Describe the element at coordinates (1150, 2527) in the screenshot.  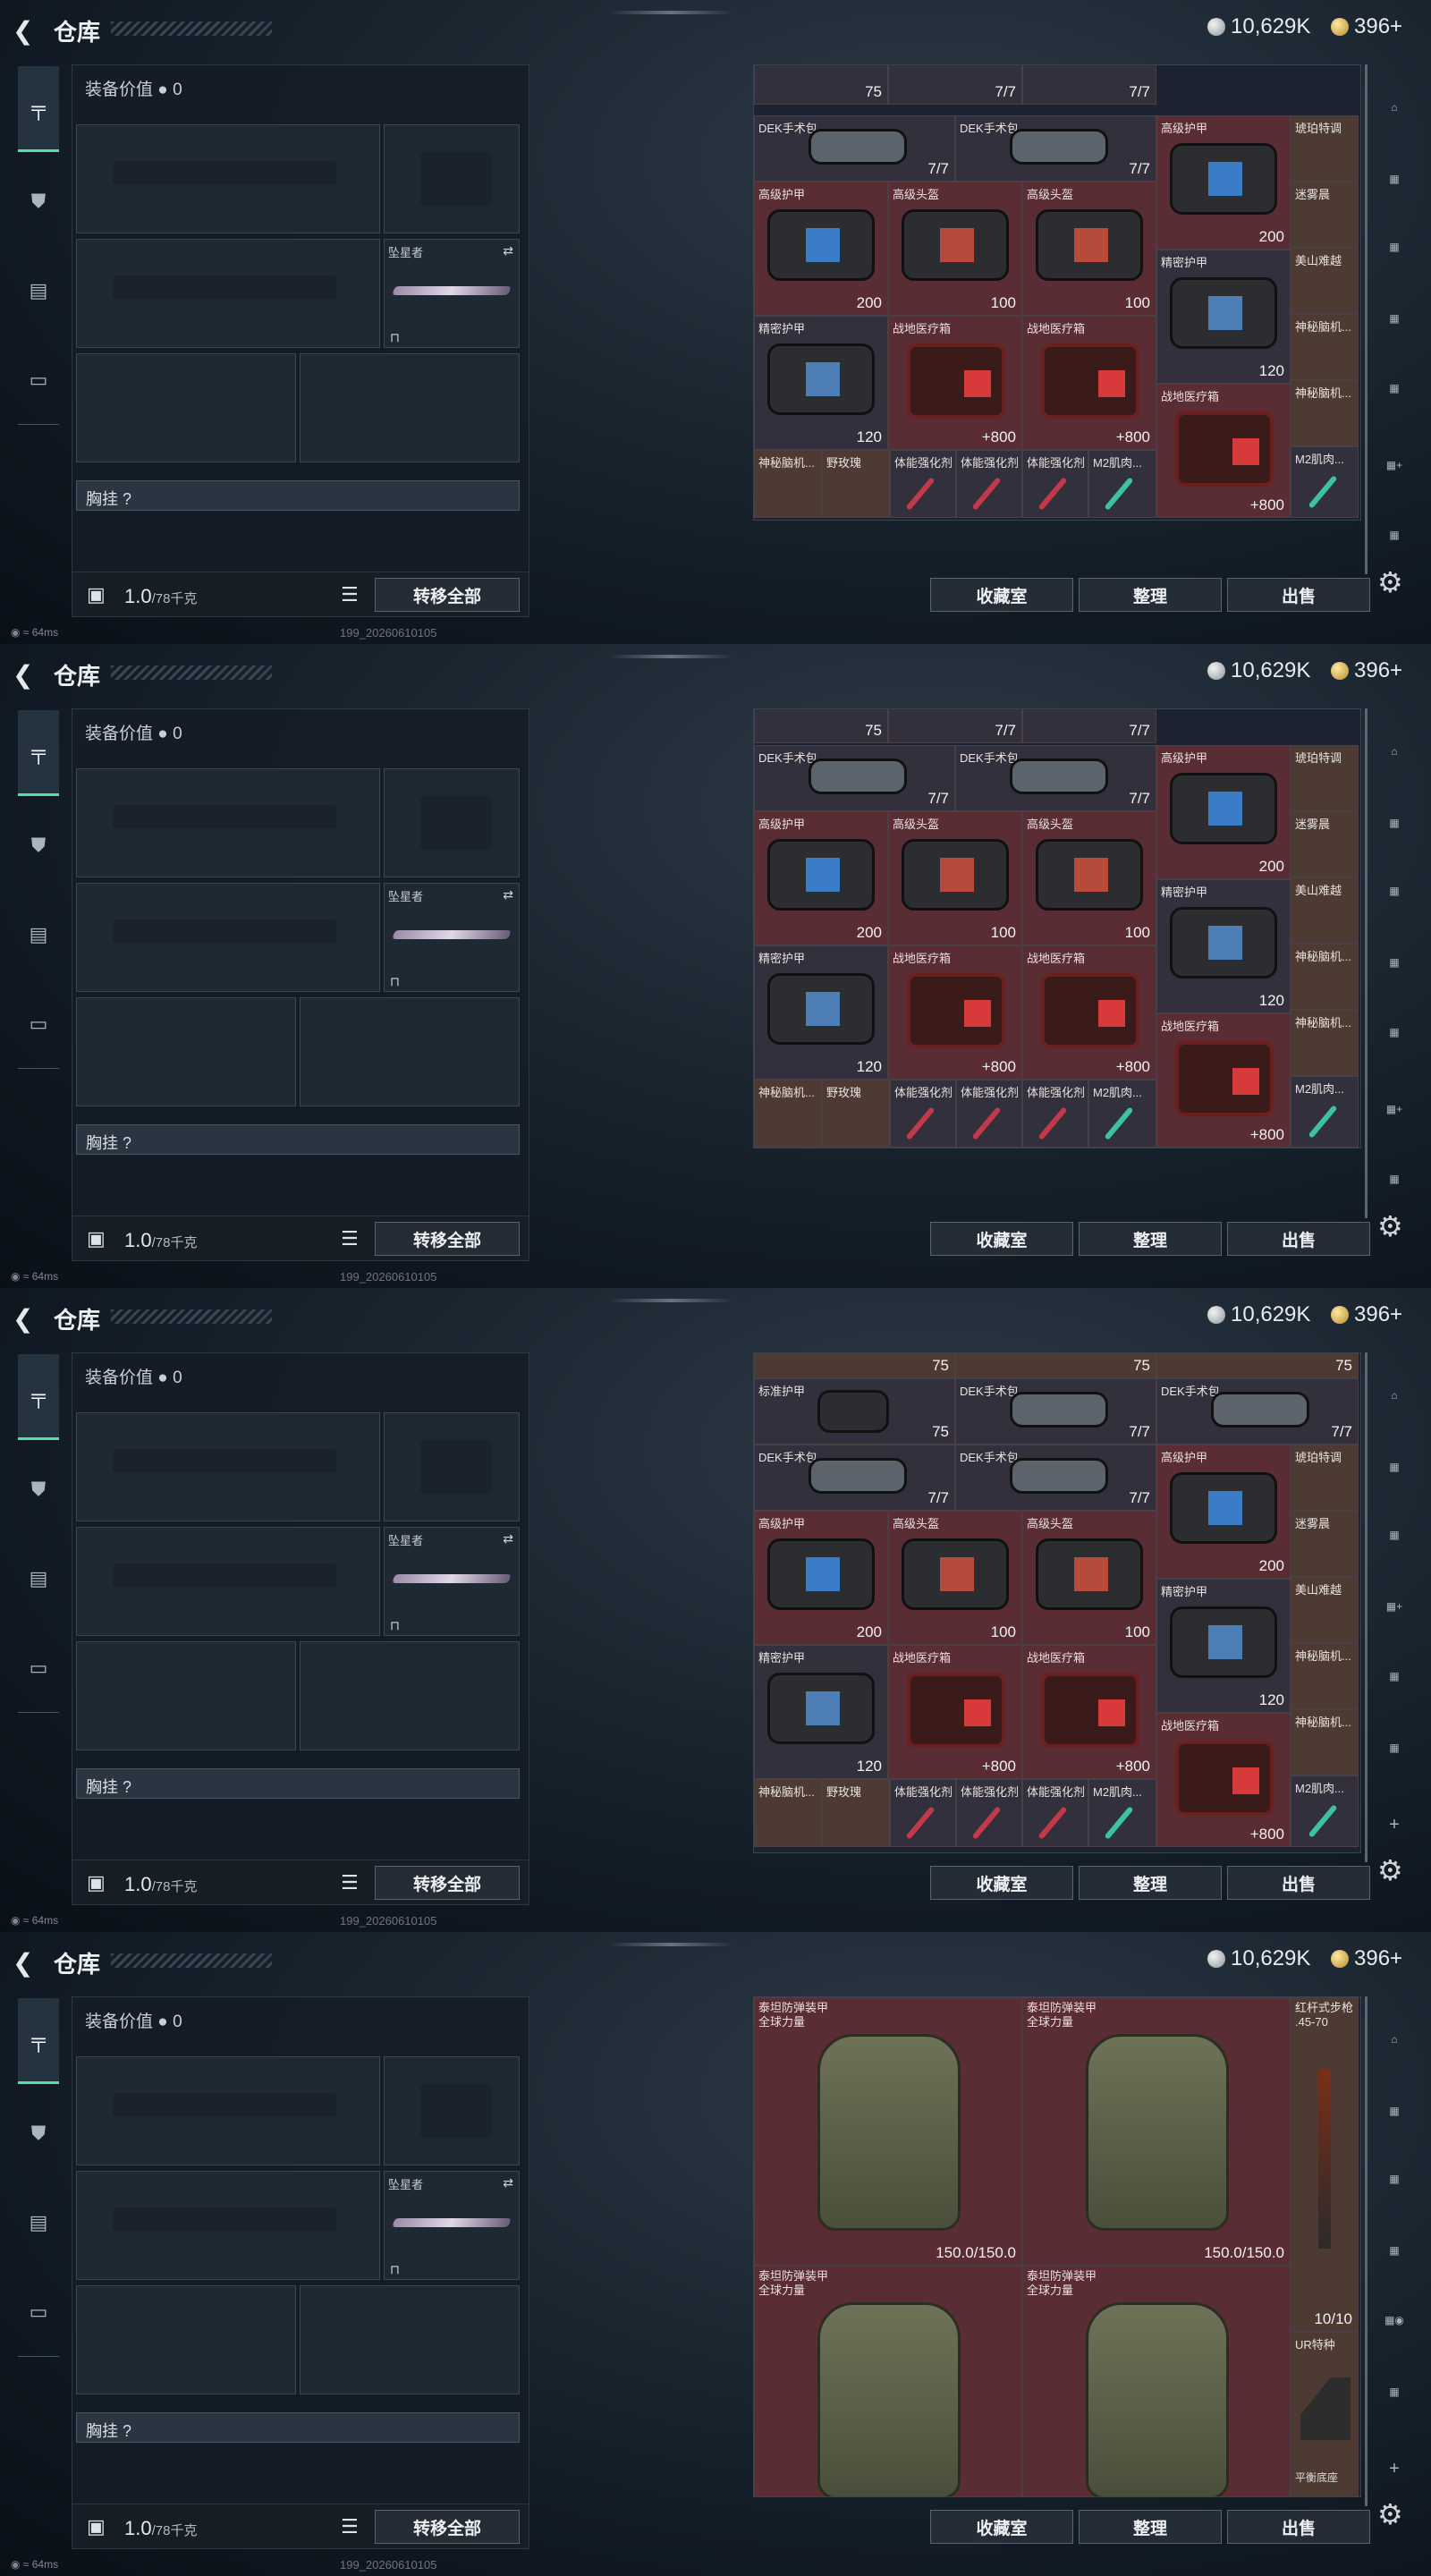
I see `sort-button: 整理` at that location.